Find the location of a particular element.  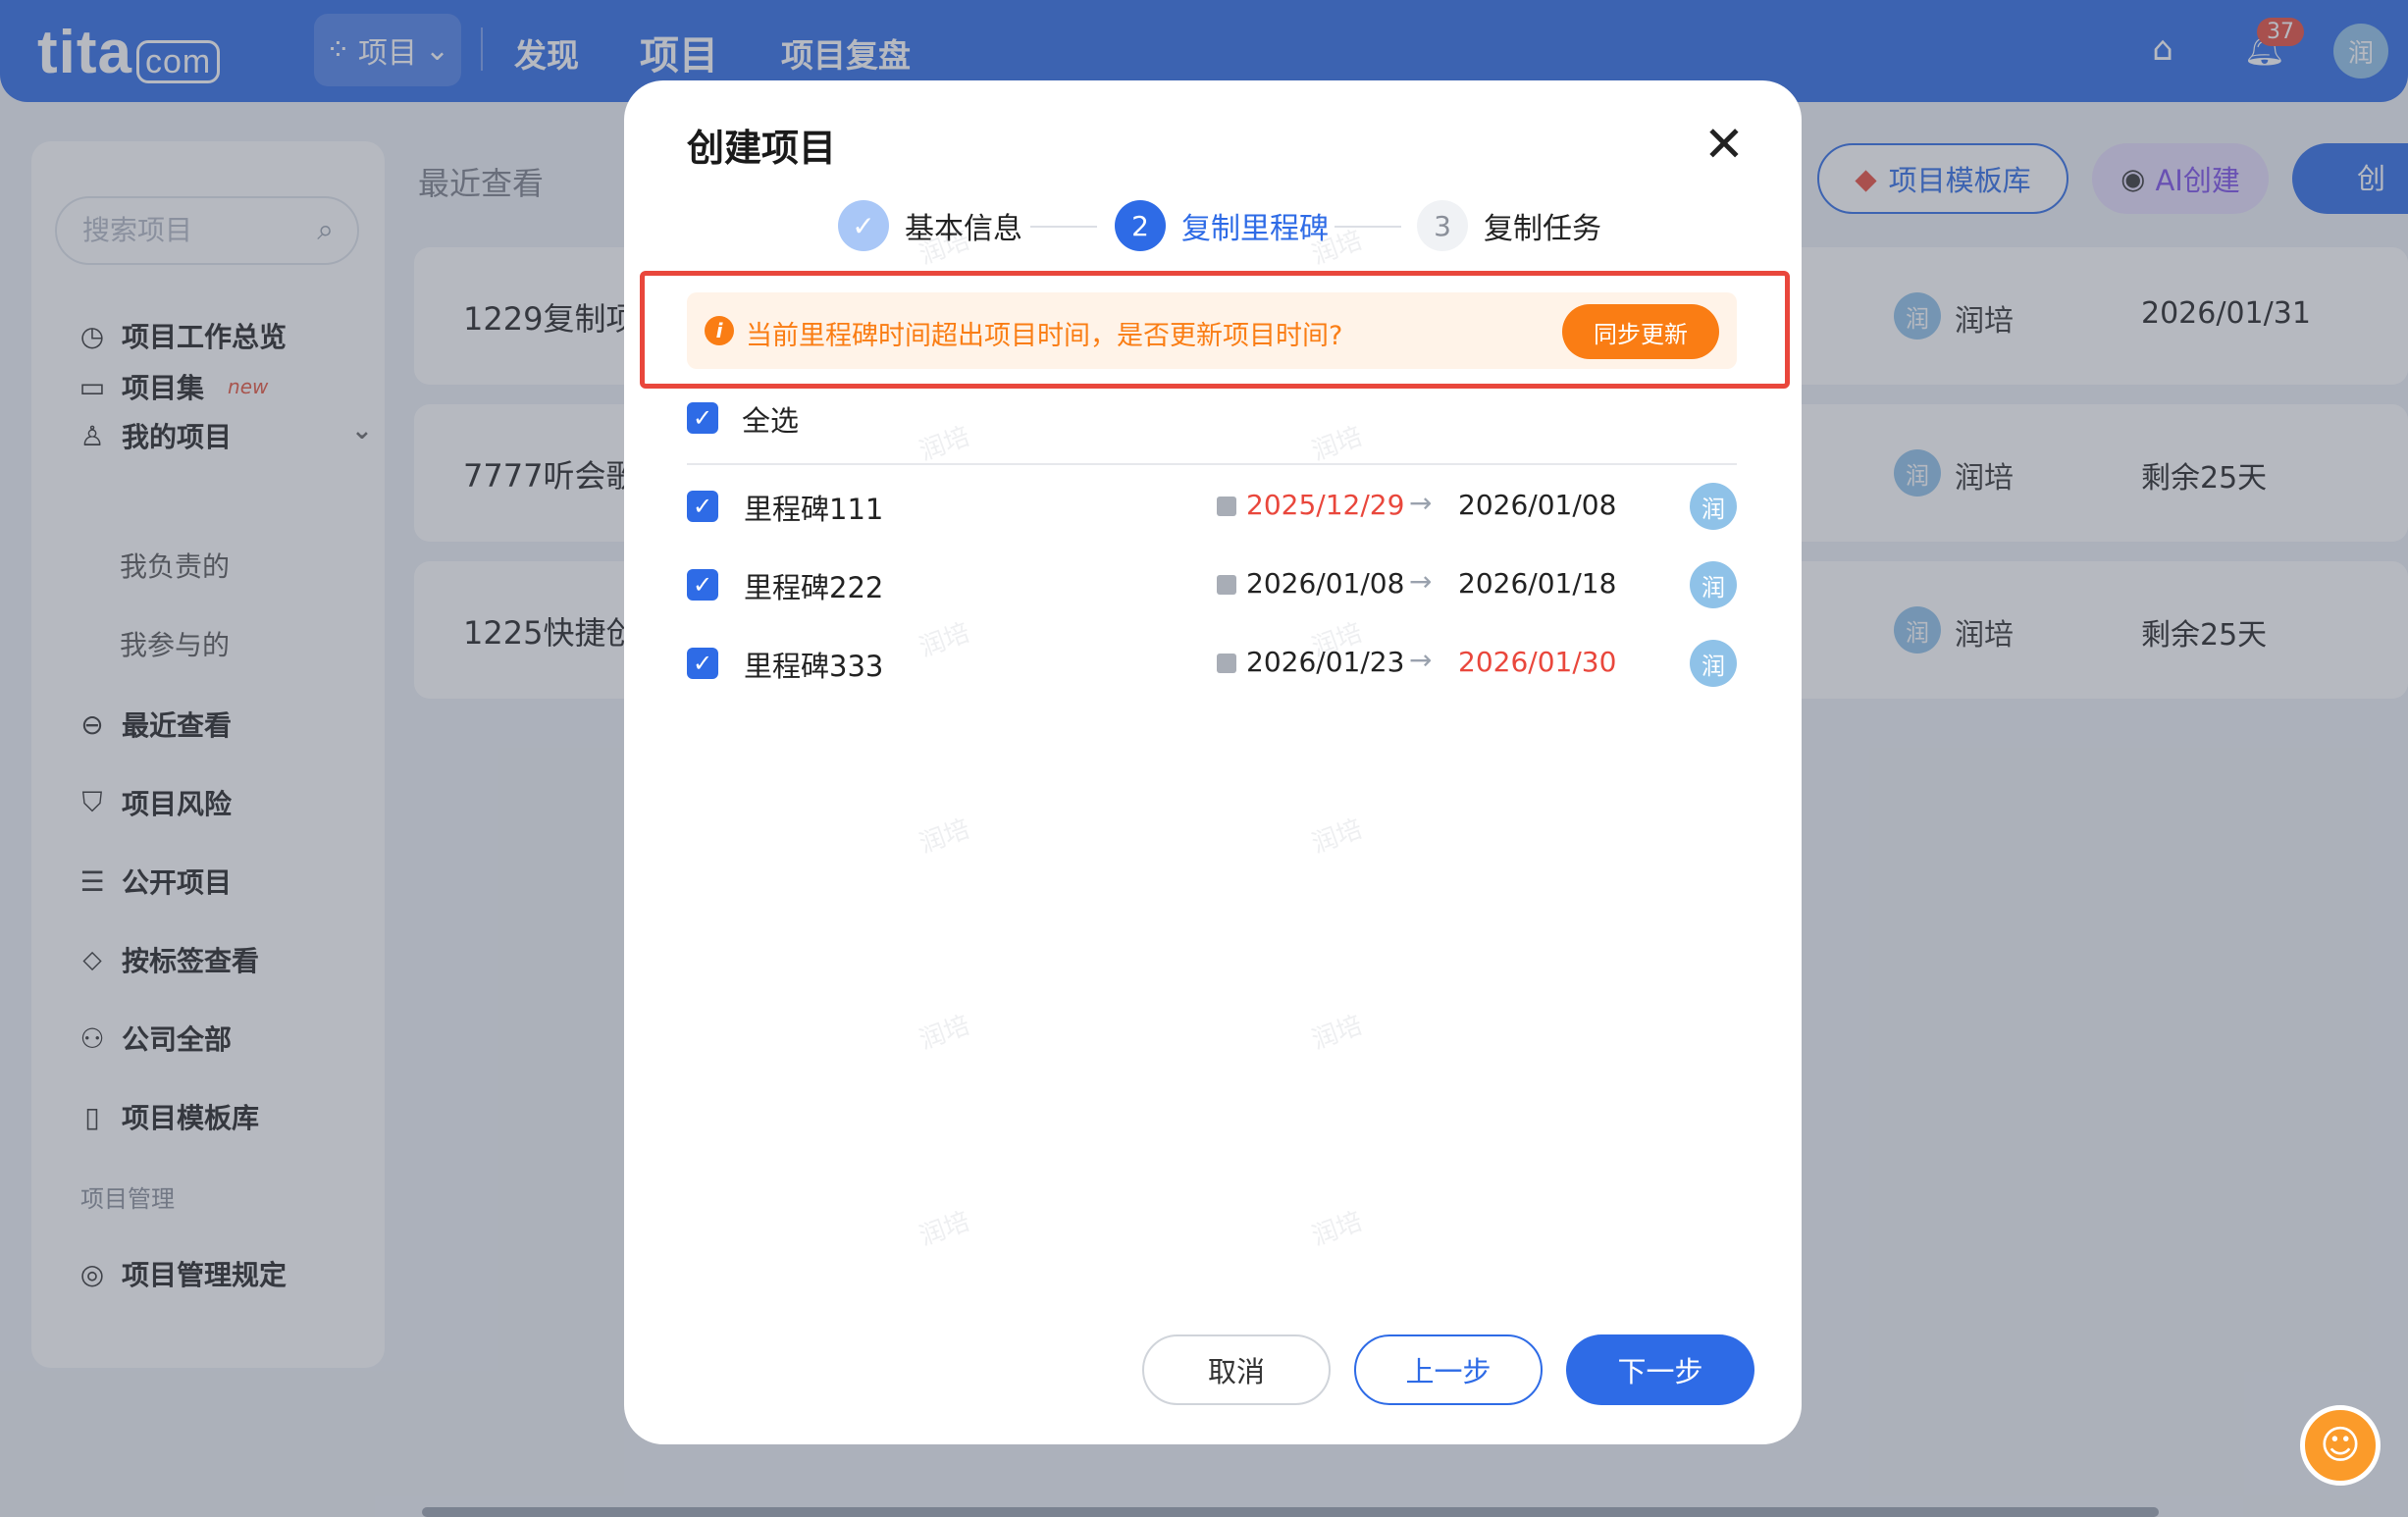

step-number: 3 is located at coordinates (1442, 225).